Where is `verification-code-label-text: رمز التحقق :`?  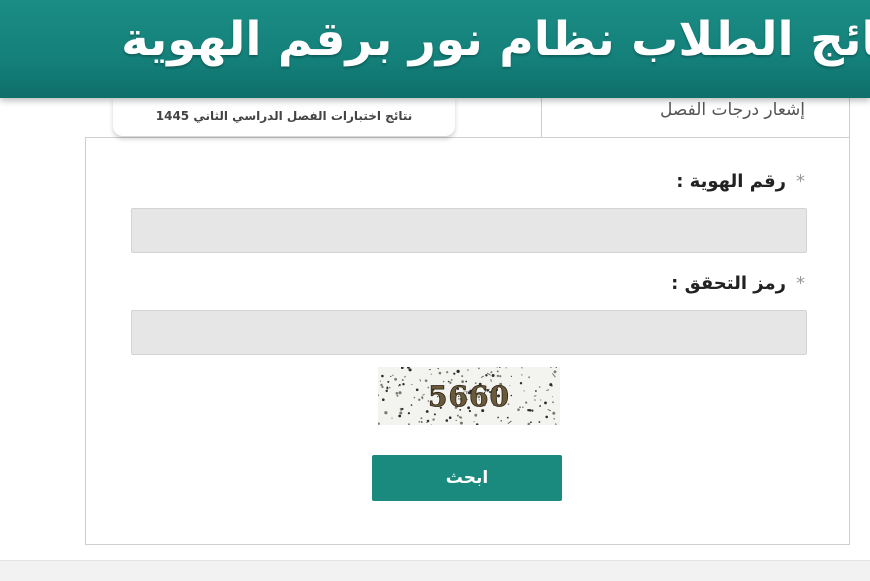
verification-code-label-text: رمز التحقق : is located at coordinates (728, 283).